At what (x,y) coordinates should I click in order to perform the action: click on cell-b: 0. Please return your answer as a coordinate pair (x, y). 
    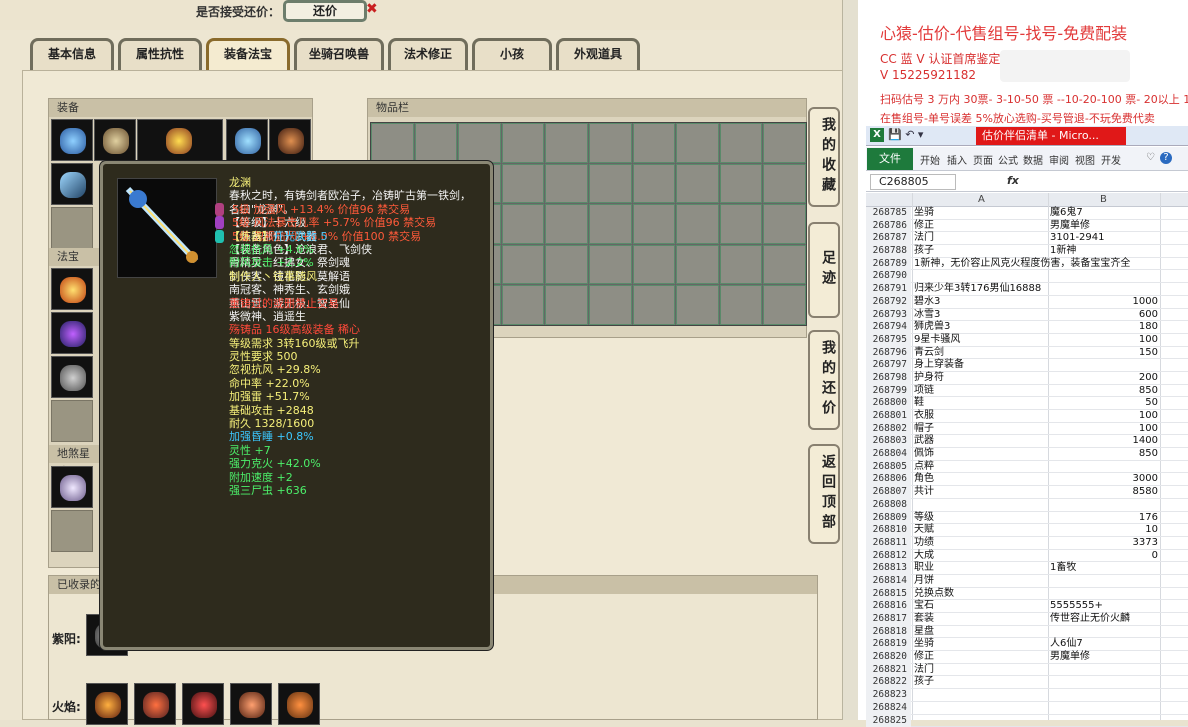
    Looking at the image, I should click on (1104, 556).